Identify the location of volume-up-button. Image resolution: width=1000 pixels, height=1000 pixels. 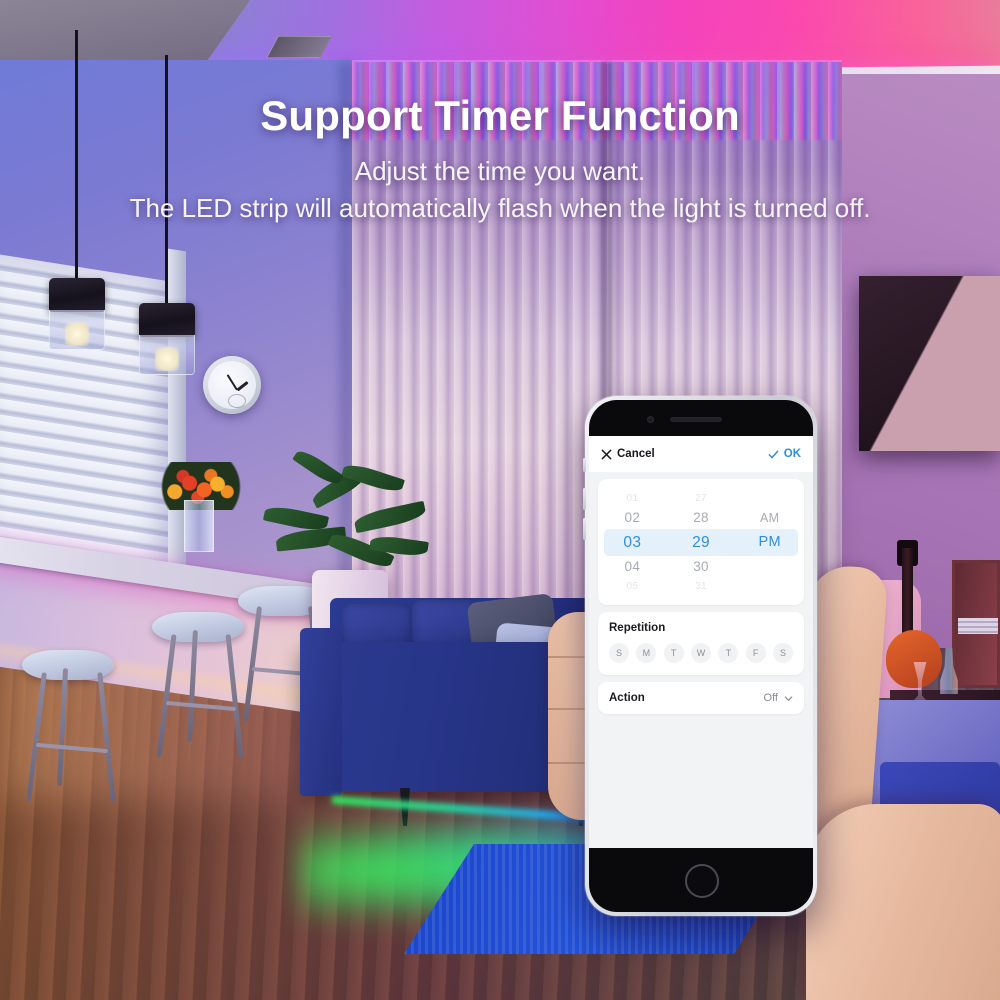
(584, 499).